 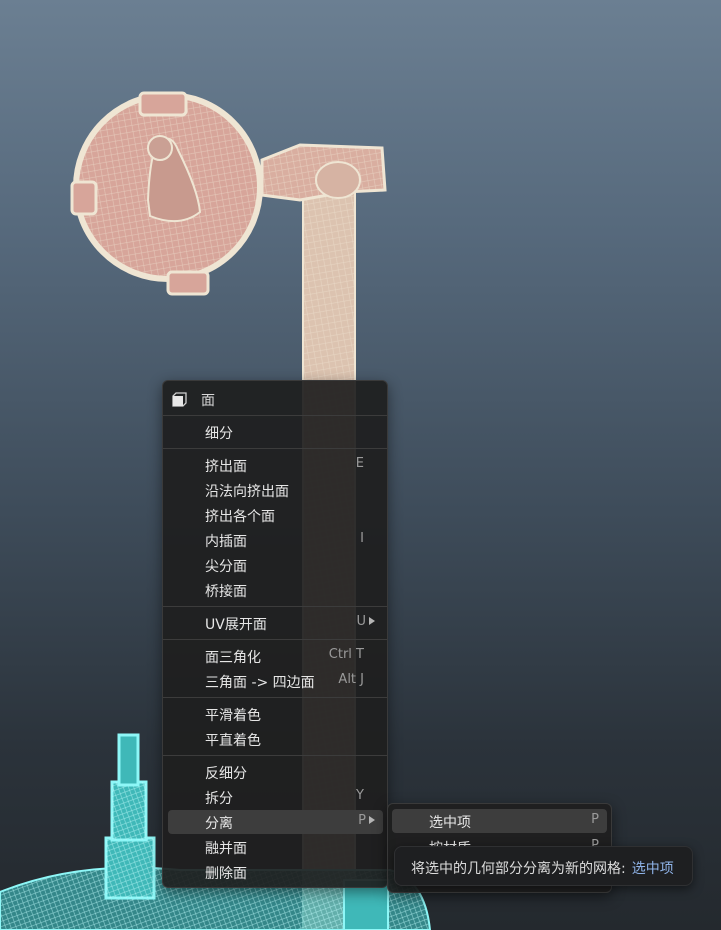 What do you see at coordinates (247, 492) in the screenshot?
I see `menu-item-label: 沿法向挤出面` at bounding box center [247, 492].